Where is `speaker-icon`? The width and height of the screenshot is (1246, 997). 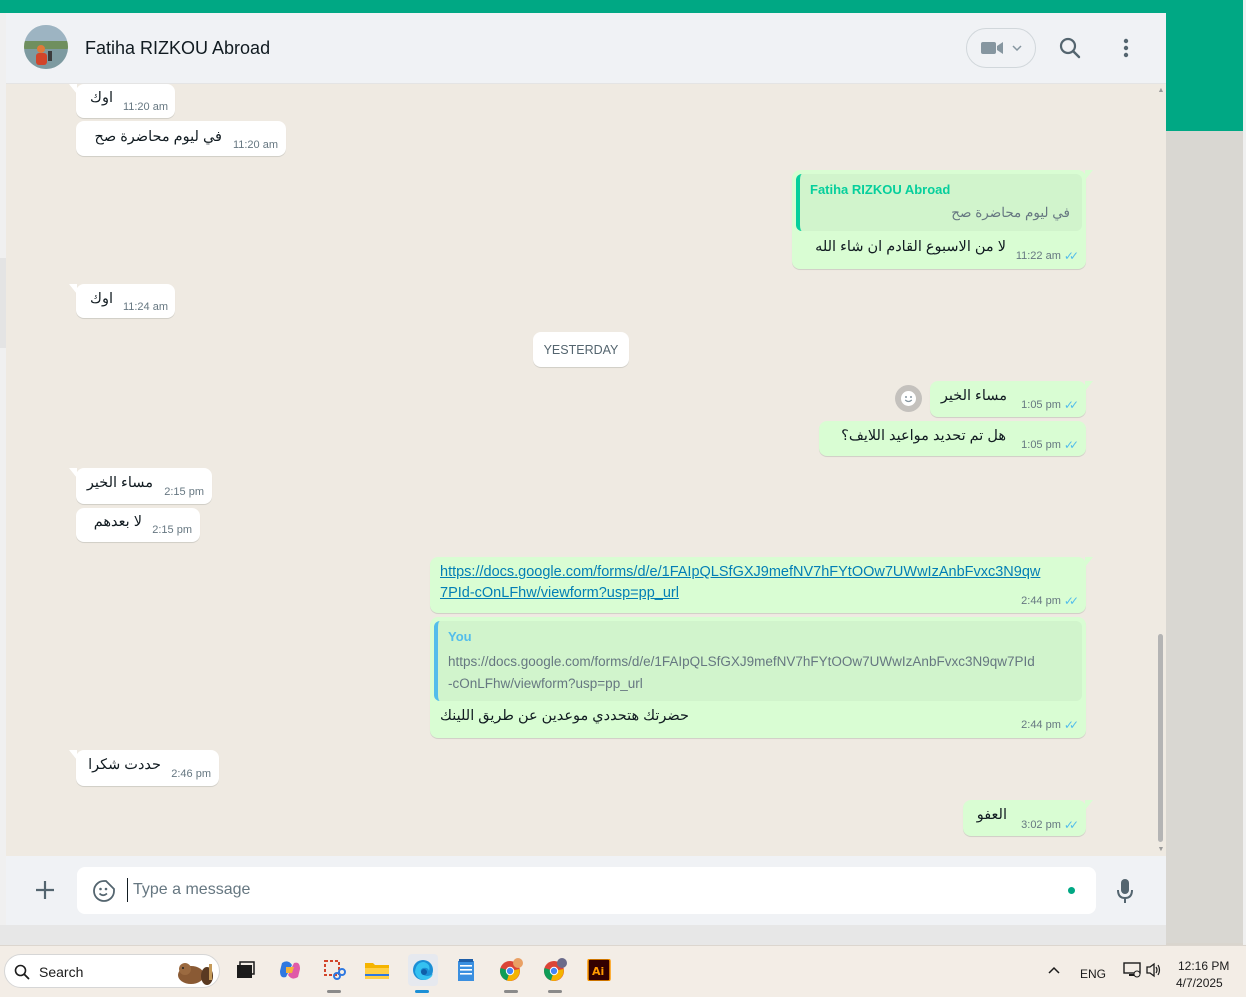 speaker-icon is located at coordinates (1153, 970).